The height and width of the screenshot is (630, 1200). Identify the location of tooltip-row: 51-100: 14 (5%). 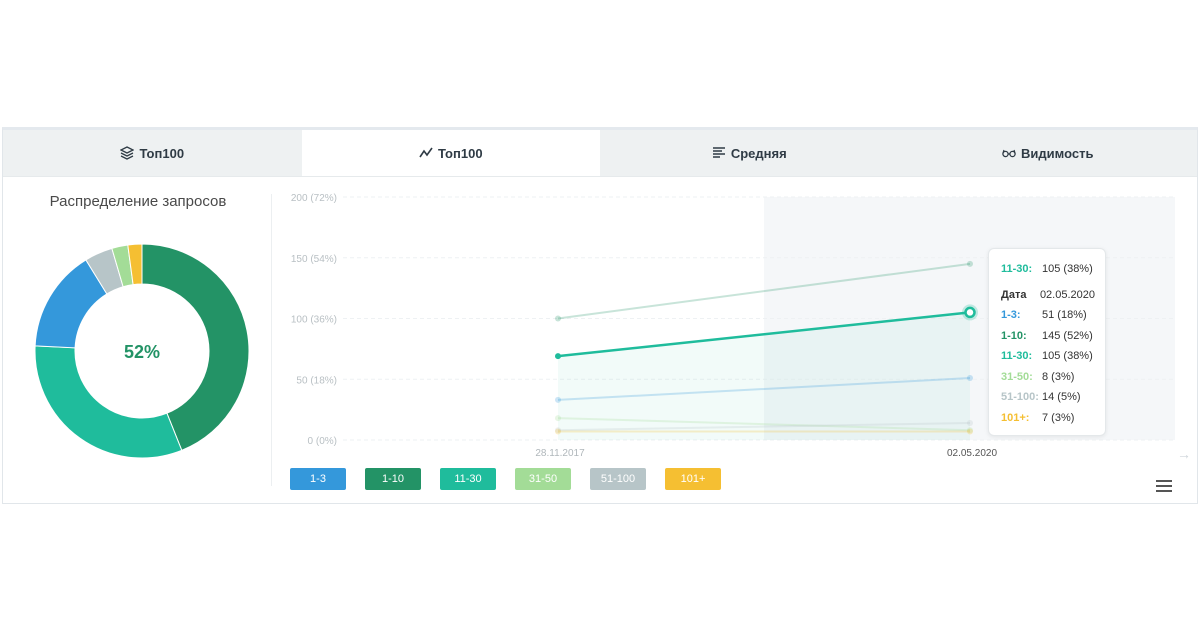
(1048, 397).